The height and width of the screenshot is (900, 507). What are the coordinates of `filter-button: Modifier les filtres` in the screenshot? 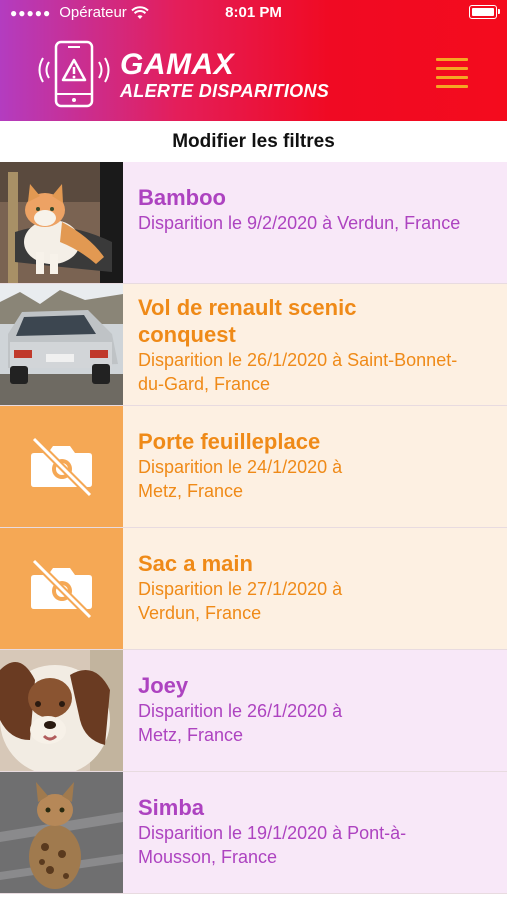 It's located at (253, 141).